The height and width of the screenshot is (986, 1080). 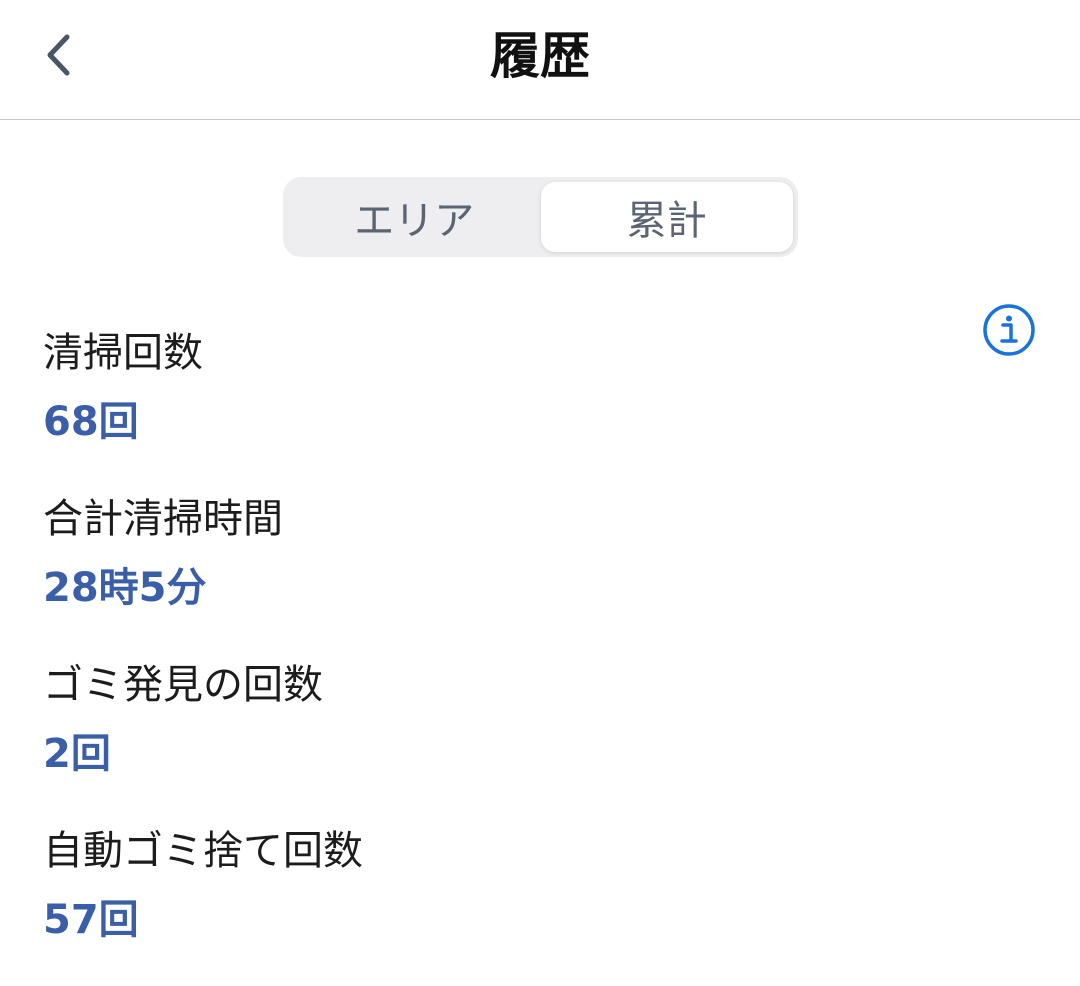 What do you see at coordinates (493, 903) in the screenshot?
I see `stat-auto-empty-count: 自動ゴミ捨て回数 57回` at bounding box center [493, 903].